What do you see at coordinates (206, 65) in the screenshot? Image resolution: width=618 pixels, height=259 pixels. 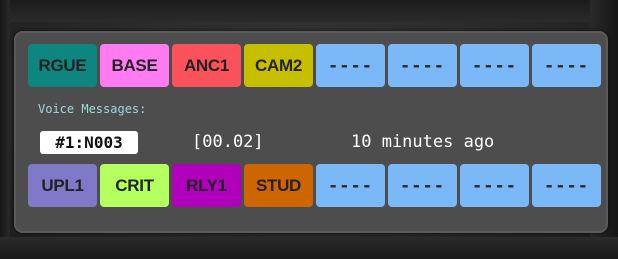 I see `talkgroup-button-3: ANC1` at bounding box center [206, 65].